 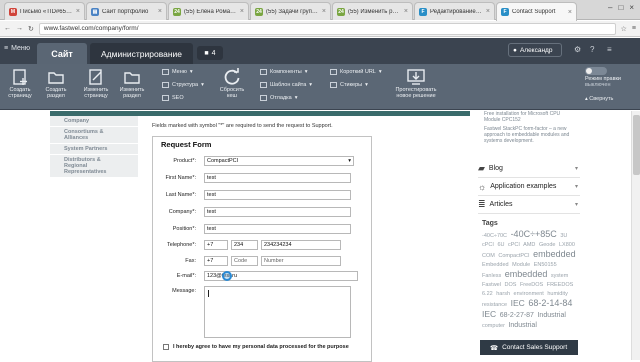 What do you see at coordinates (491, 276) in the screenshot?
I see `tag-link: Fanless` at bounding box center [491, 276].